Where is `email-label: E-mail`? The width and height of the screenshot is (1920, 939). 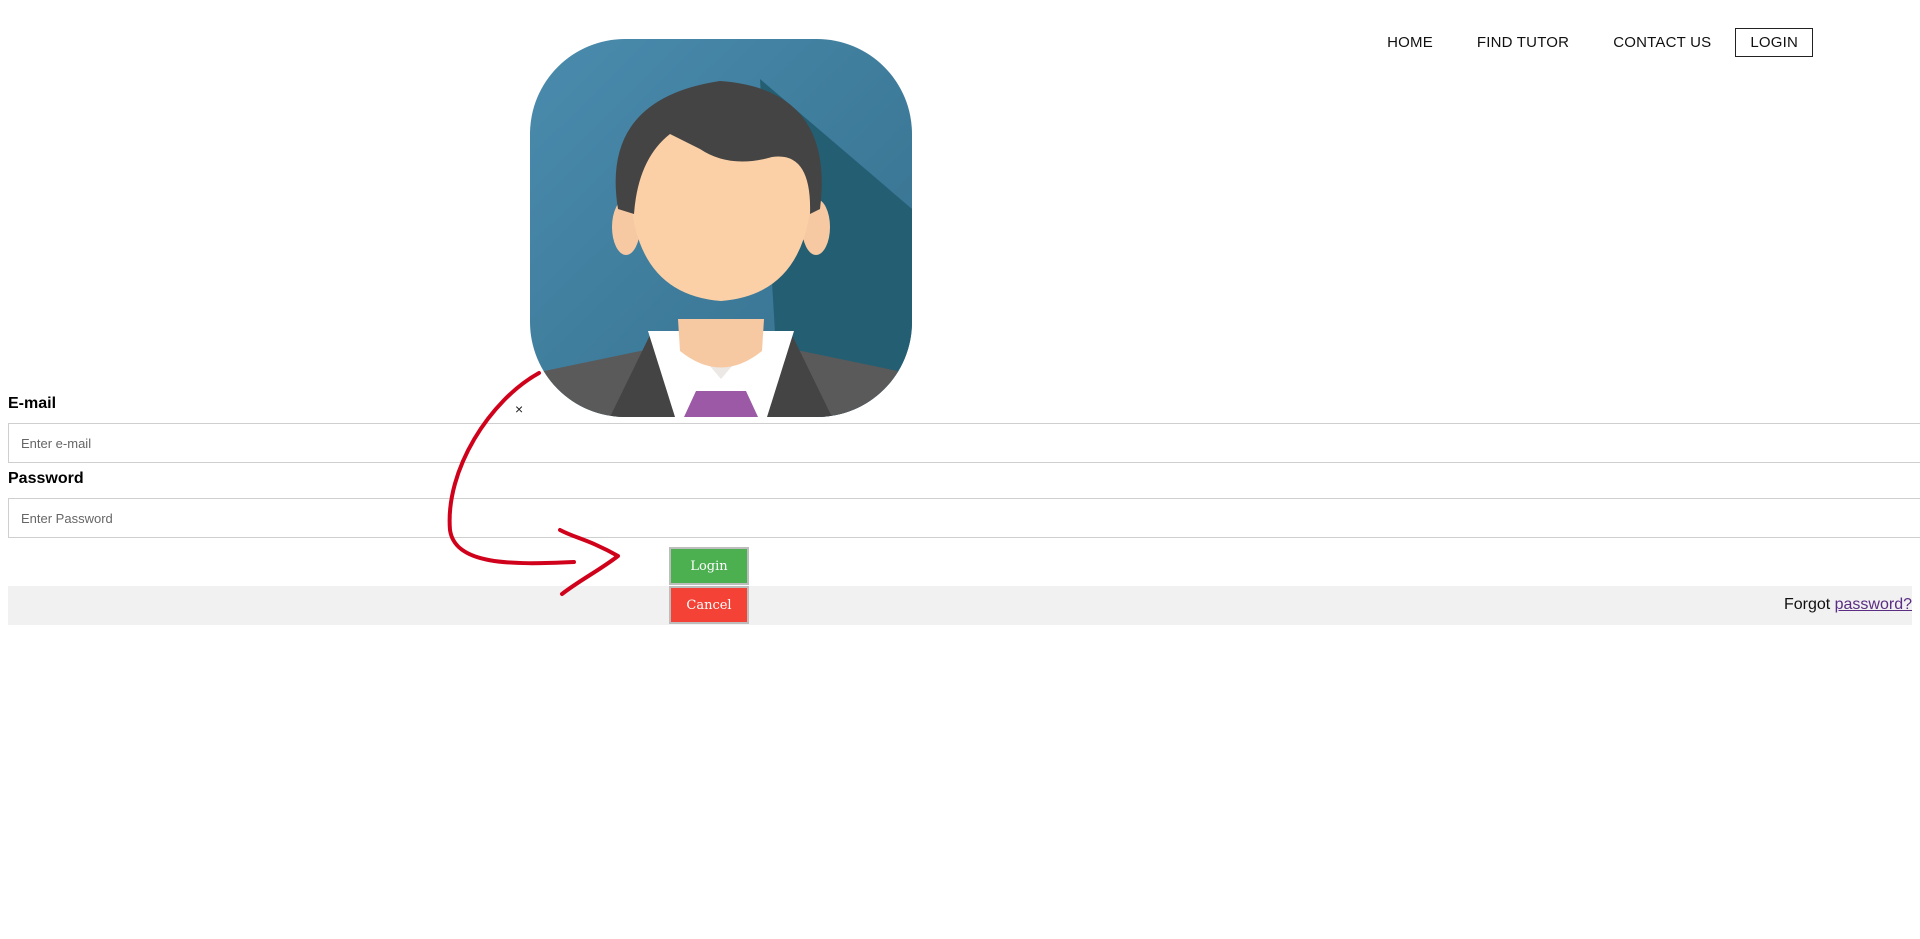 email-label: E-mail is located at coordinates (32, 403).